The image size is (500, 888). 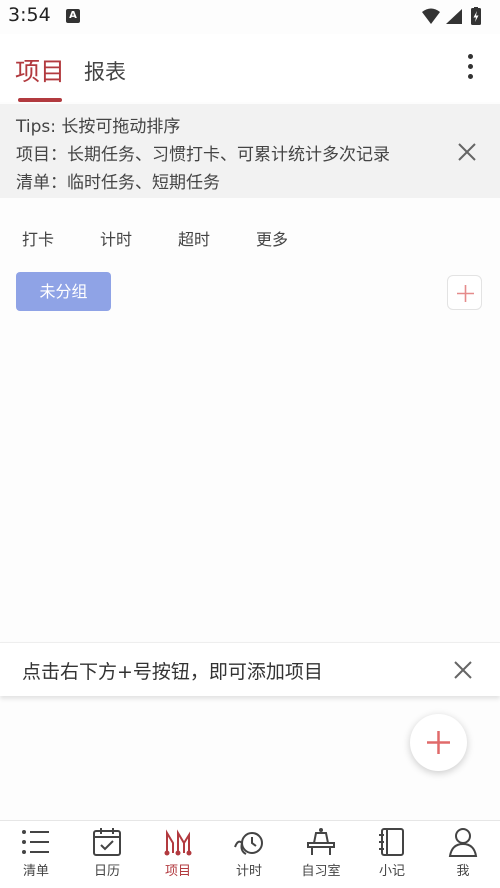 I want to click on status-icons, so click(x=455, y=17).